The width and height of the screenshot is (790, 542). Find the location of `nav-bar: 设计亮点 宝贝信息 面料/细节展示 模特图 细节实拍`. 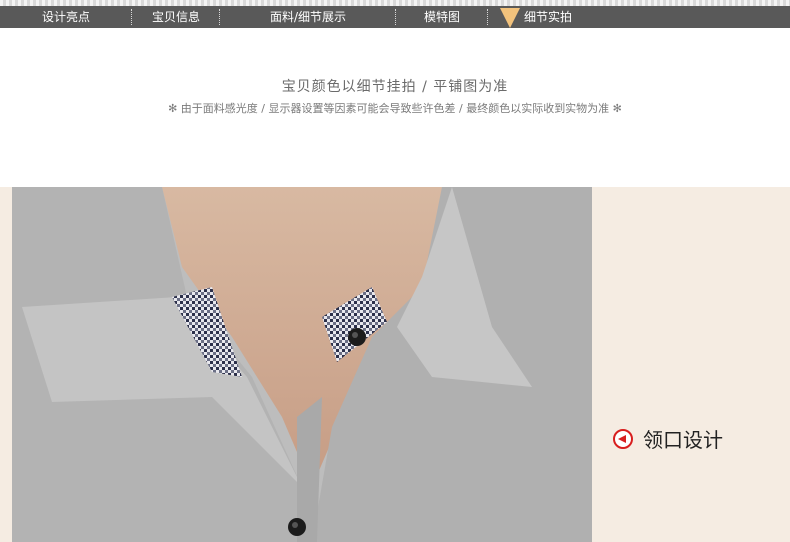

nav-bar: 设计亮点 宝贝信息 面料/细节展示 模特图 细节实拍 is located at coordinates (395, 17).